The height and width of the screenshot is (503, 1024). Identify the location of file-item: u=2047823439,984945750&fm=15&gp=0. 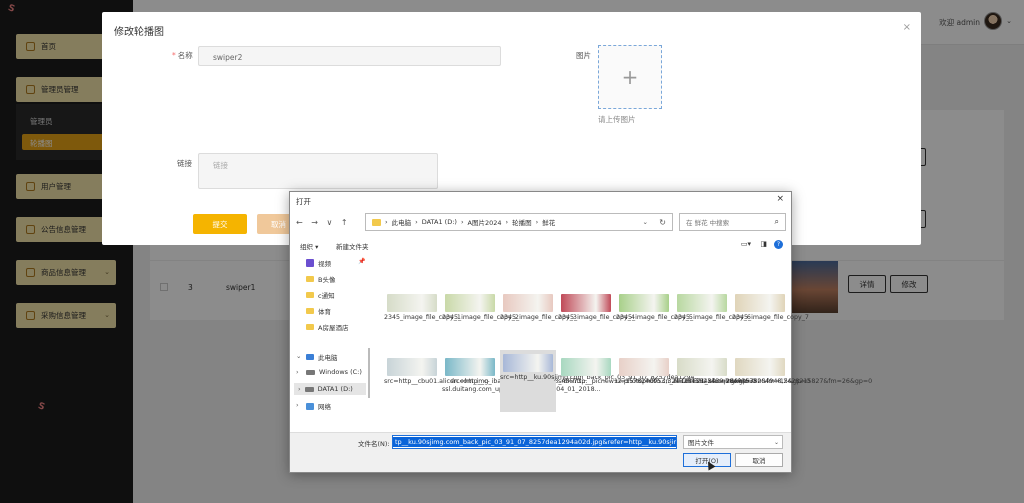
(742, 370).